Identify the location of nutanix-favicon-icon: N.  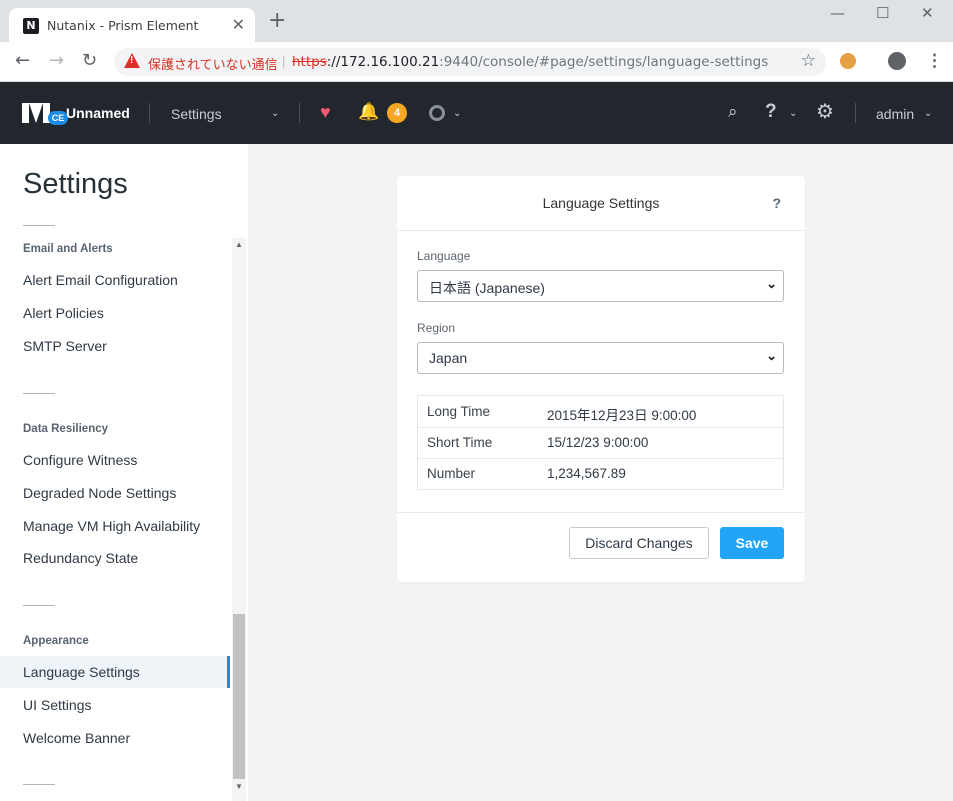
(31, 26).